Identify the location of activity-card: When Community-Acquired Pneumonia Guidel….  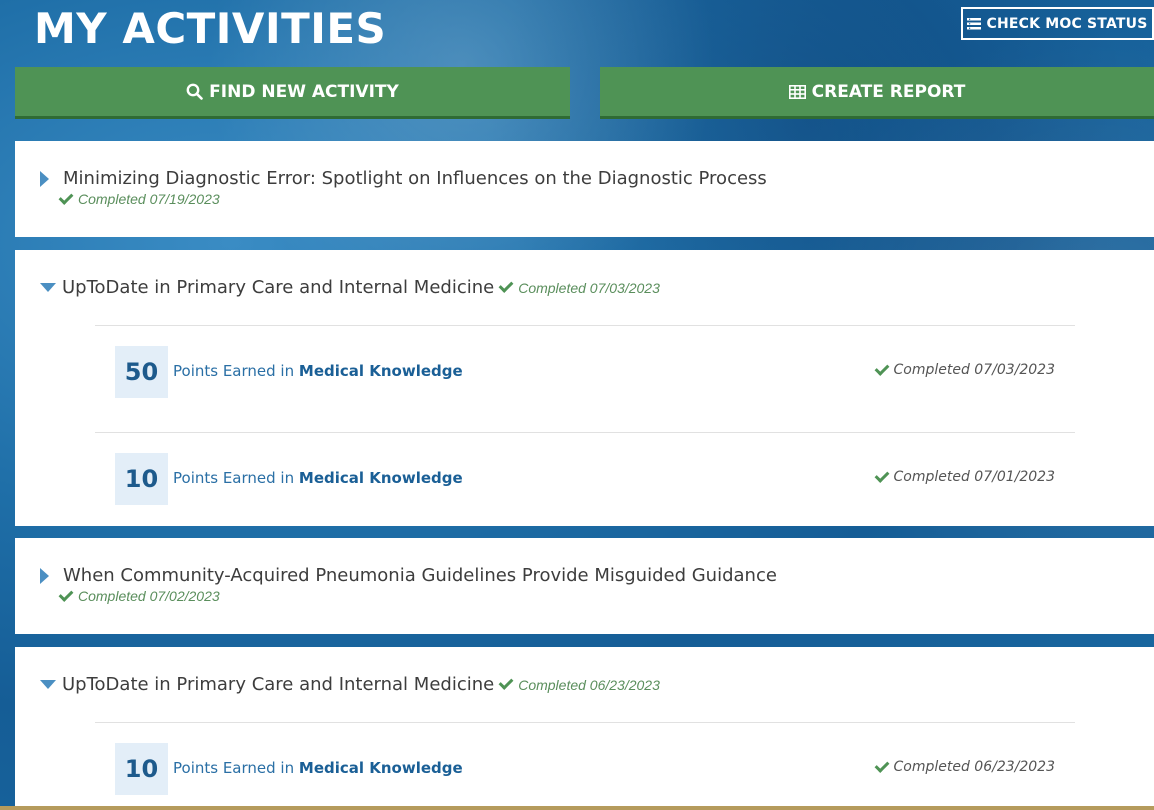
(584, 586).